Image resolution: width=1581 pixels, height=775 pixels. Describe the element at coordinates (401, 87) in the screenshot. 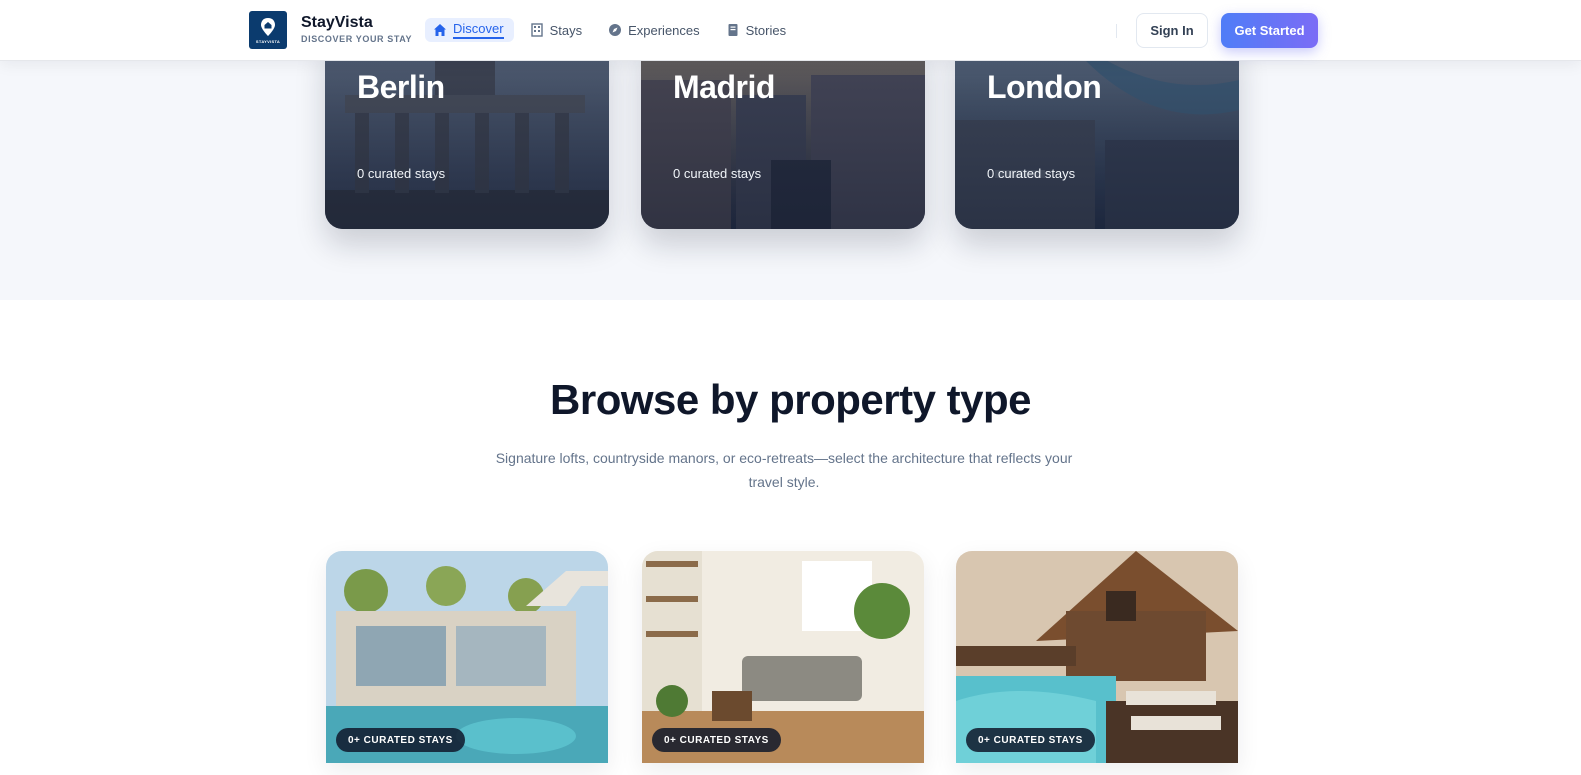

I see `city-name: Berlin` at that location.